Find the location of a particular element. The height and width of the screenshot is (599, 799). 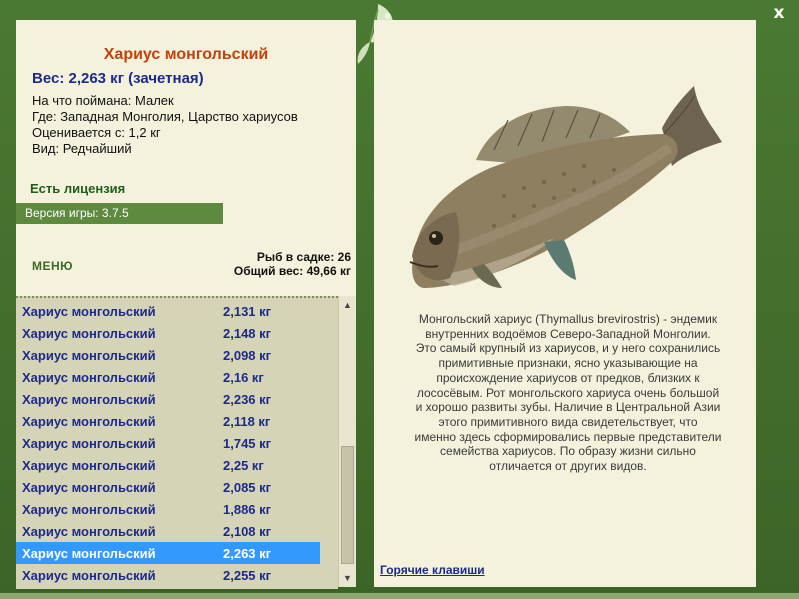

list-item: Хариус монгольский 2,236 кг is located at coordinates (177, 399).